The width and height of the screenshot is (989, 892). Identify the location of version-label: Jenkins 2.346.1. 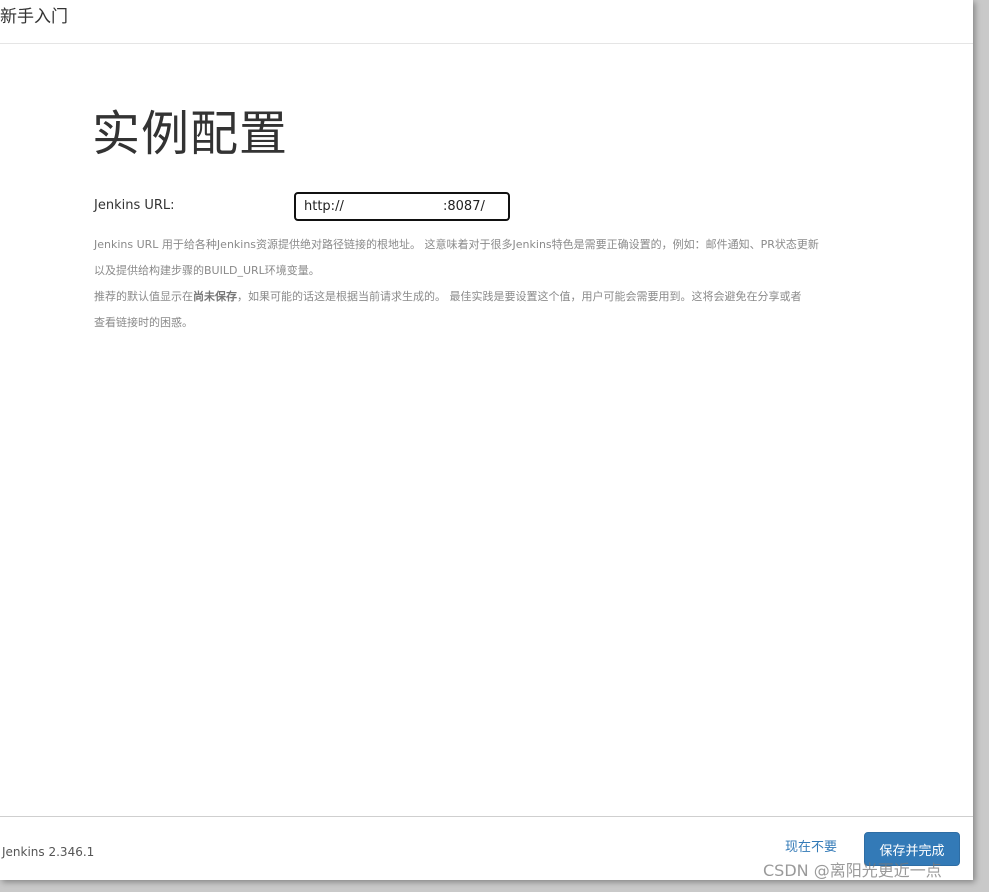
(48, 852).